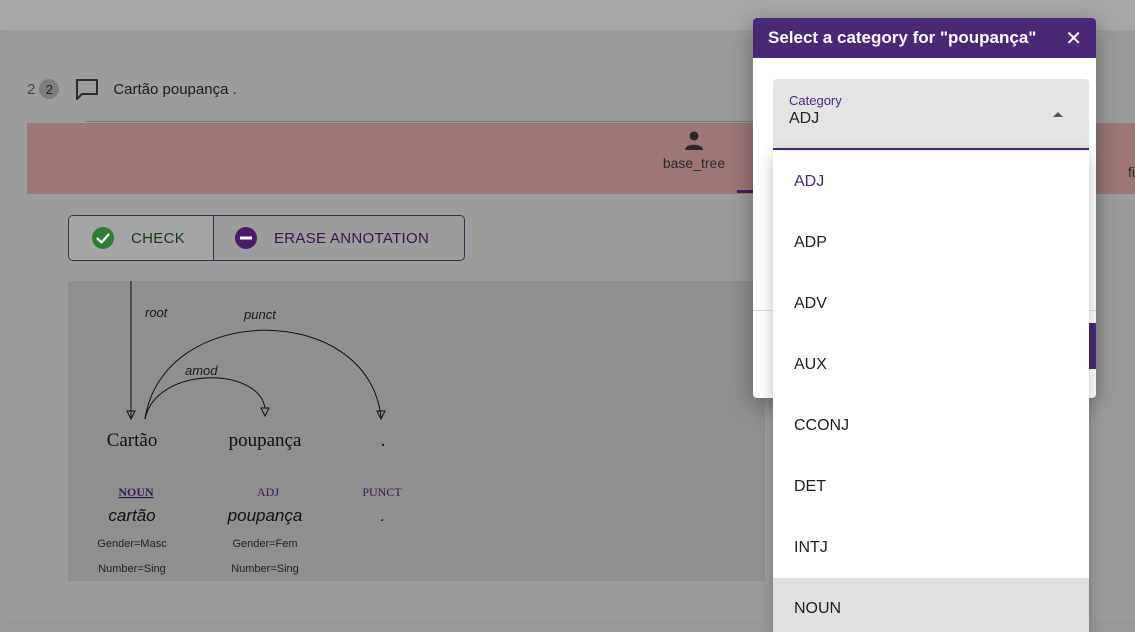  What do you see at coordinates (931, 486) in the screenshot?
I see `option-det: DET` at bounding box center [931, 486].